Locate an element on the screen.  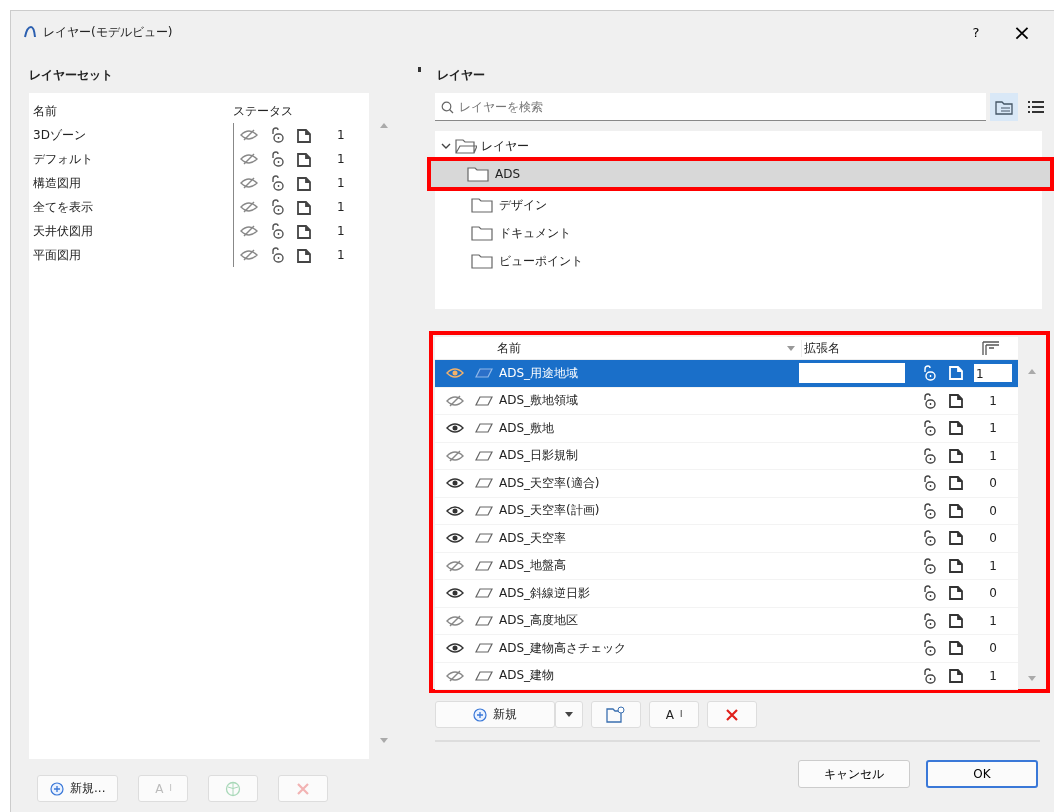
ok-button: OK is located at coordinates (982, 774).